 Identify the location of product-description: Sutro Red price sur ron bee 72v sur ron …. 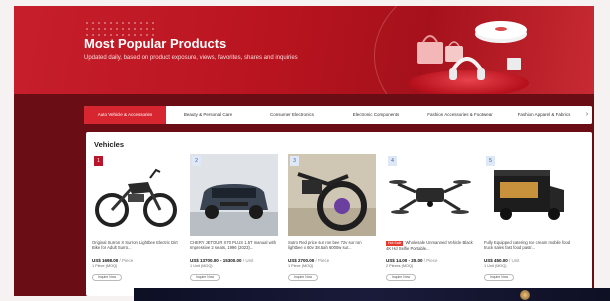
(332, 248).